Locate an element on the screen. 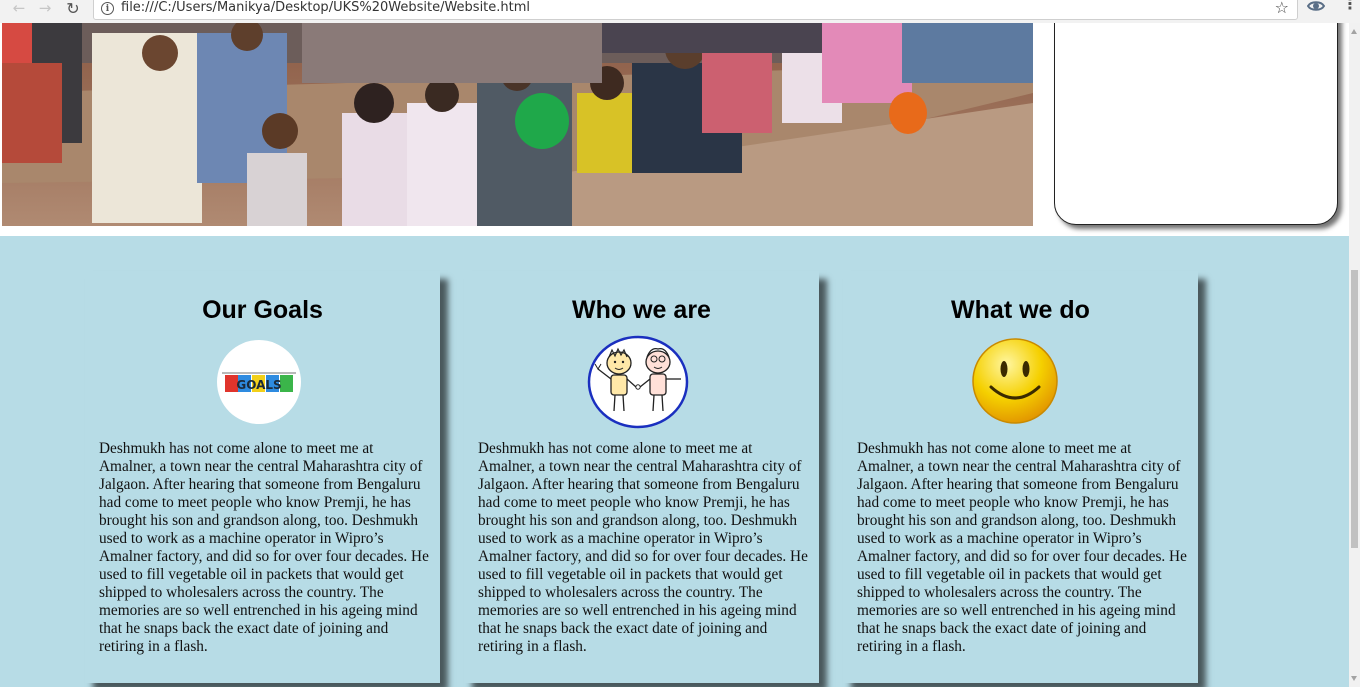 The width and height of the screenshot is (1360, 687). info-icon: i is located at coordinates (107, 8).